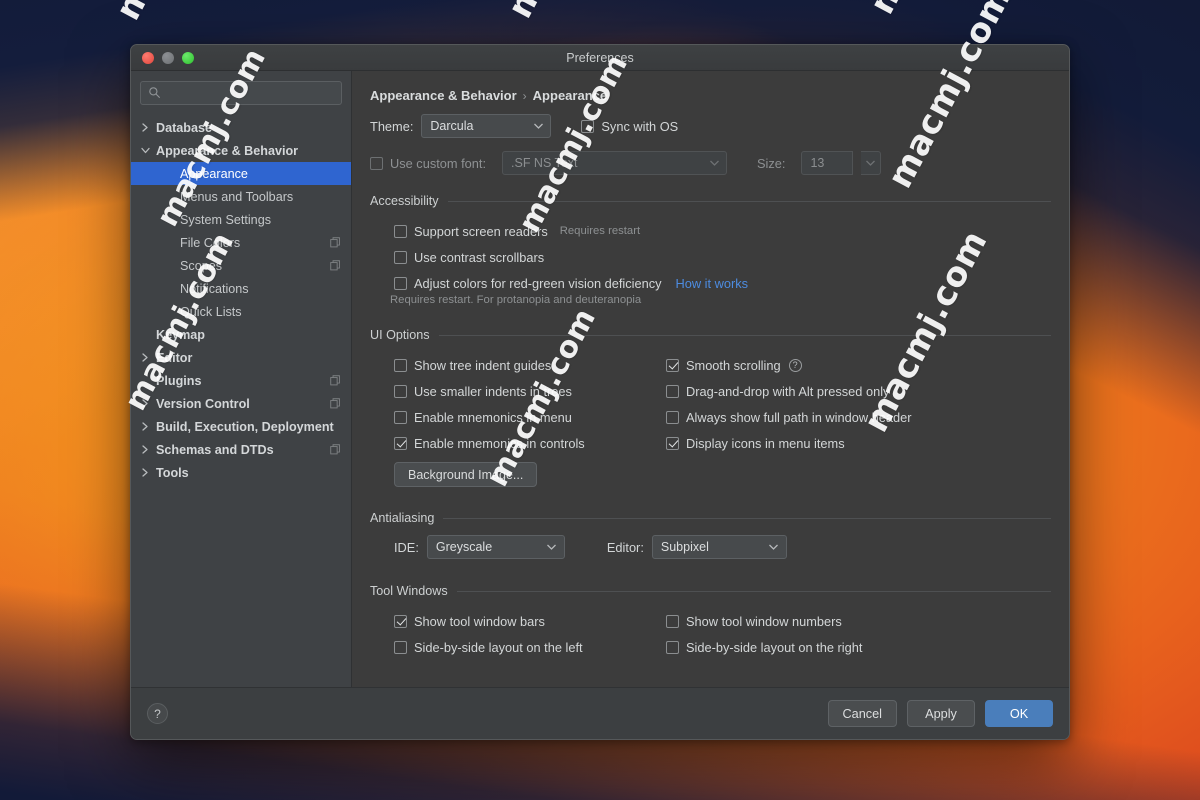 The image size is (1200, 800). Describe the element at coordinates (615, 163) in the screenshot. I see `custom-font-select: .SF NS Text` at that location.